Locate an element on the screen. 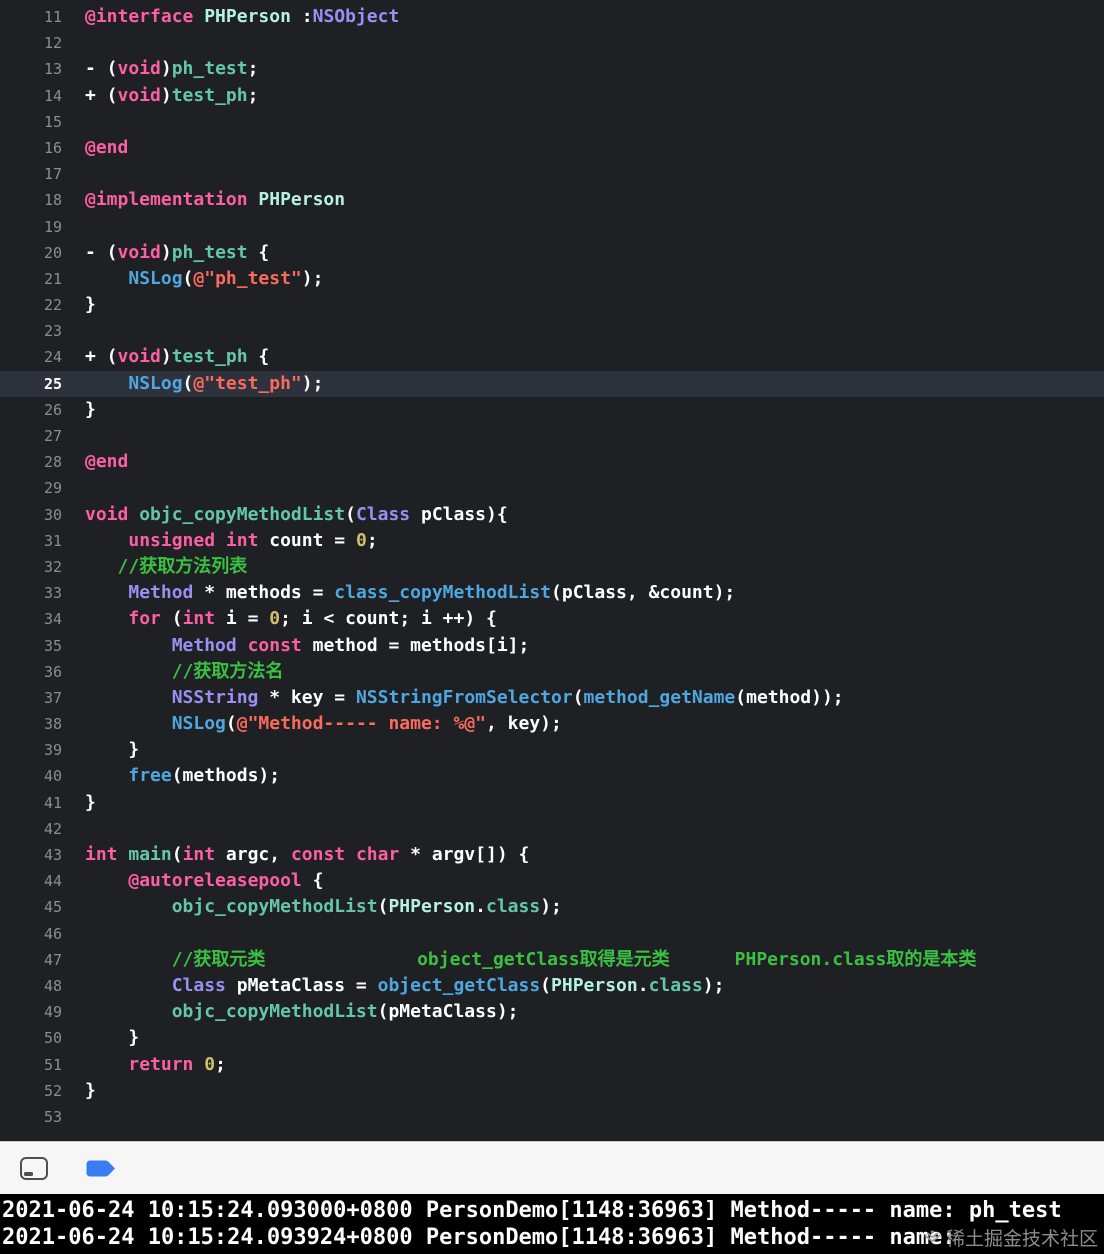 This screenshot has height=1254, width=1104. code-line: 42 is located at coordinates (552, 829).